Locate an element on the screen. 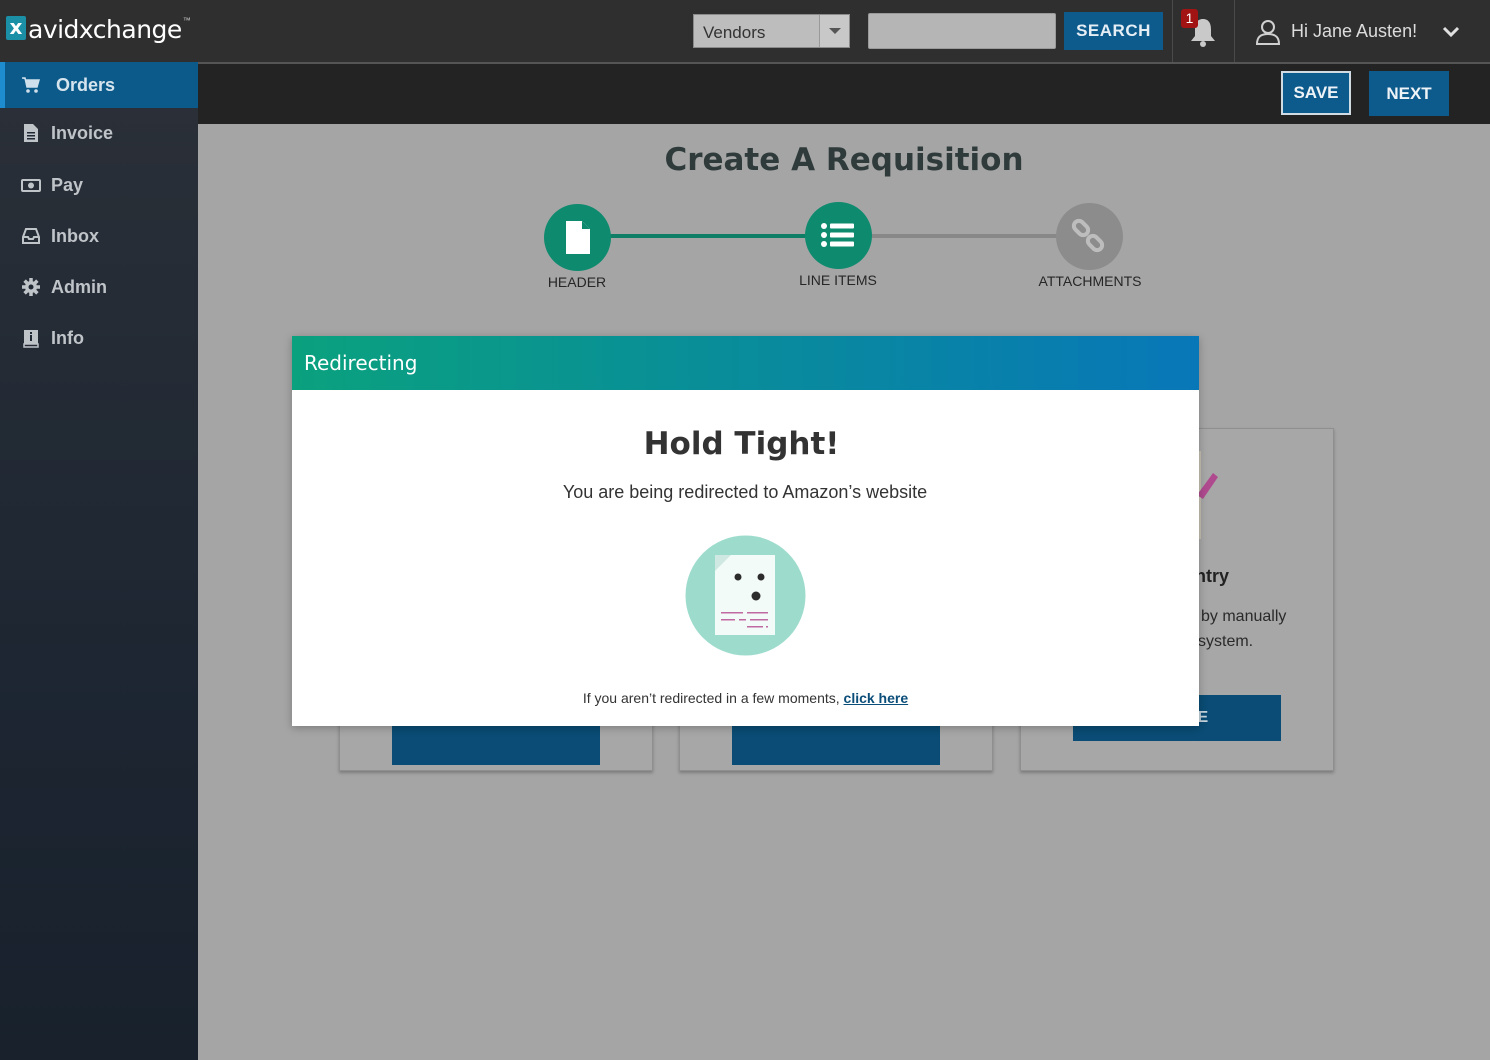 The height and width of the screenshot is (1060, 1490). user-avatar-icon is located at coordinates (1268, 32).